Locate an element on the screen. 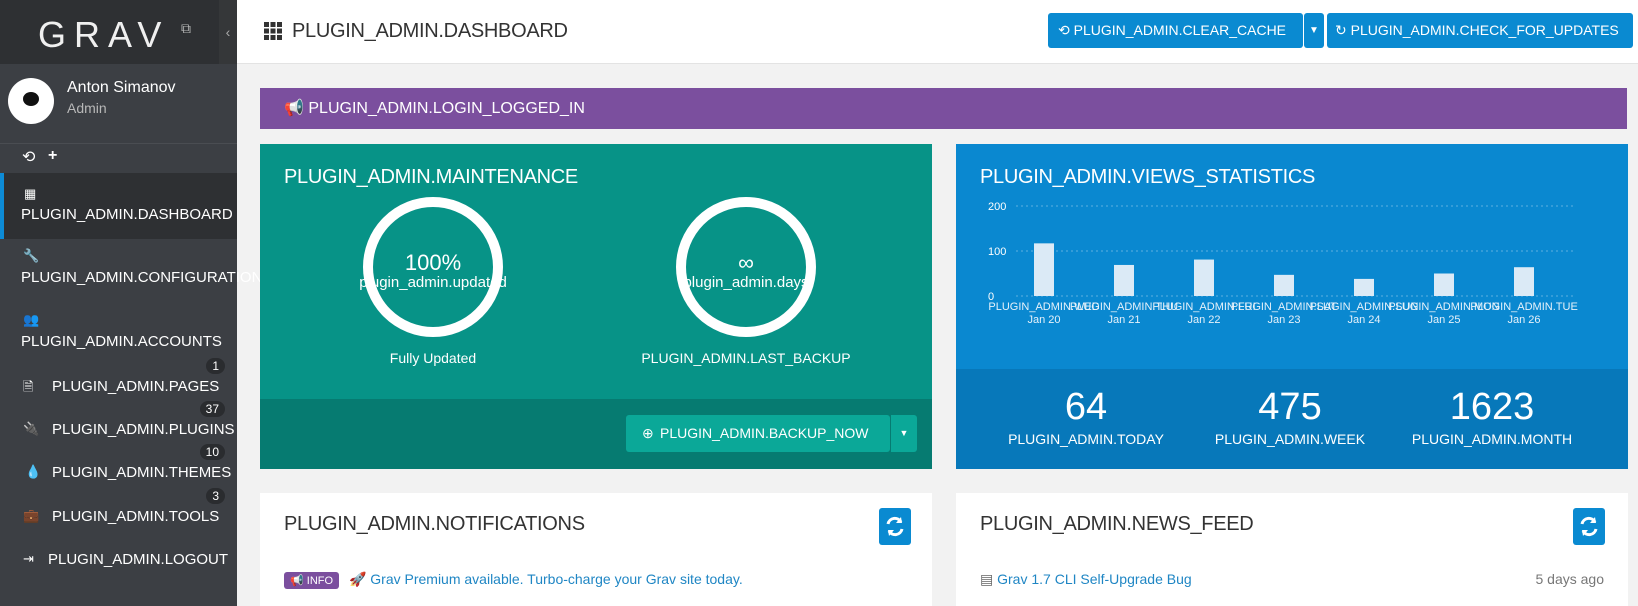 This screenshot has width=1638, height=606. bullhorn-icon: 📢 is located at coordinates (294, 108).